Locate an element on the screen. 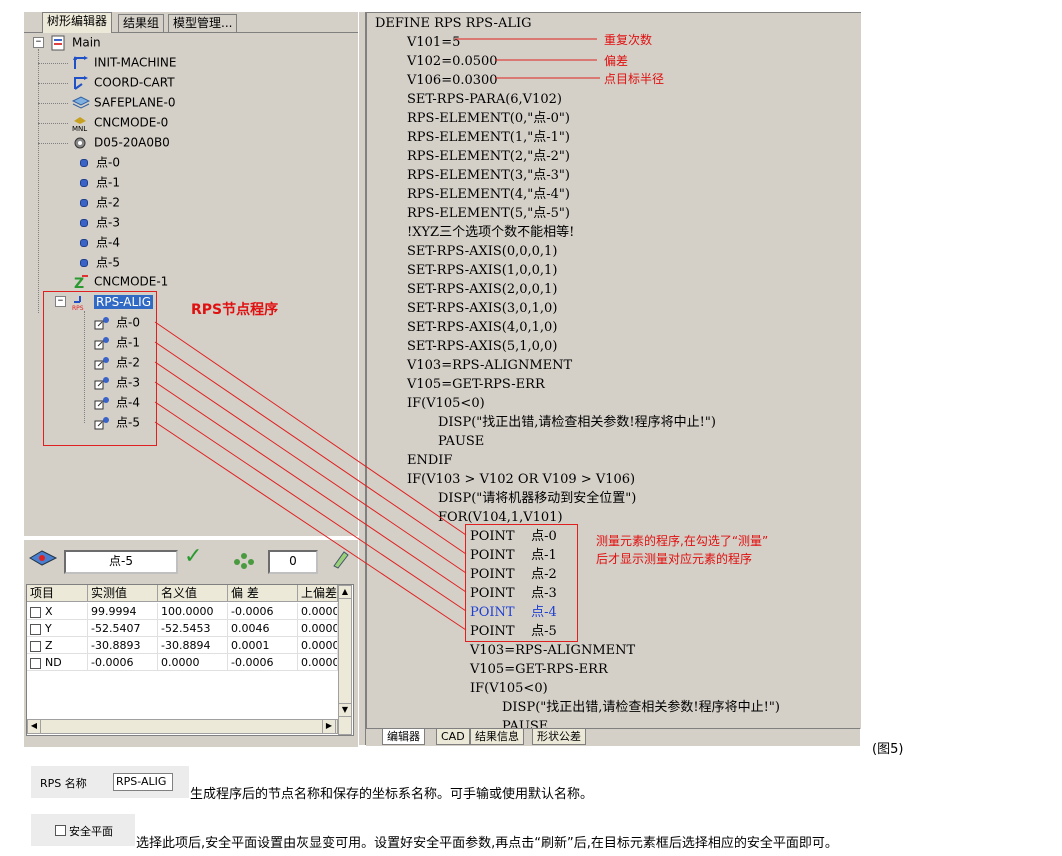 The height and width of the screenshot is (856, 1062). target-radius-annotation: 点目标半径 is located at coordinates (634, 79).